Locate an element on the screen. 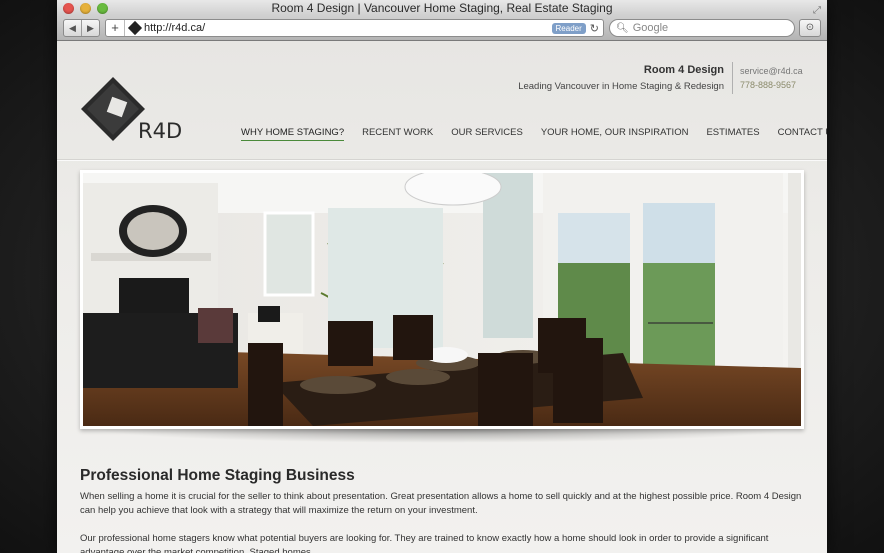 Image resolution: width=884 pixels, height=553 pixels. close-button is located at coordinates (68, 8).